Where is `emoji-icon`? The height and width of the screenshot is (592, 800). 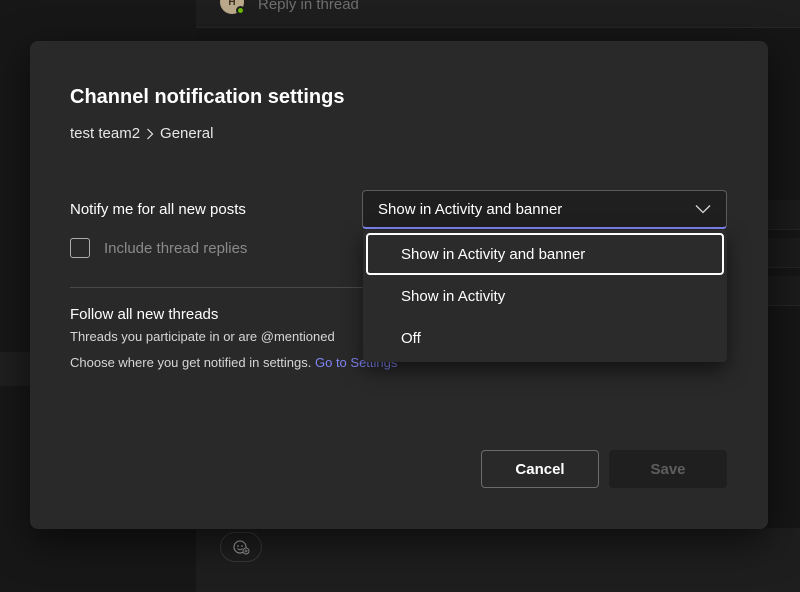
emoji-icon is located at coordinates (241, 547).